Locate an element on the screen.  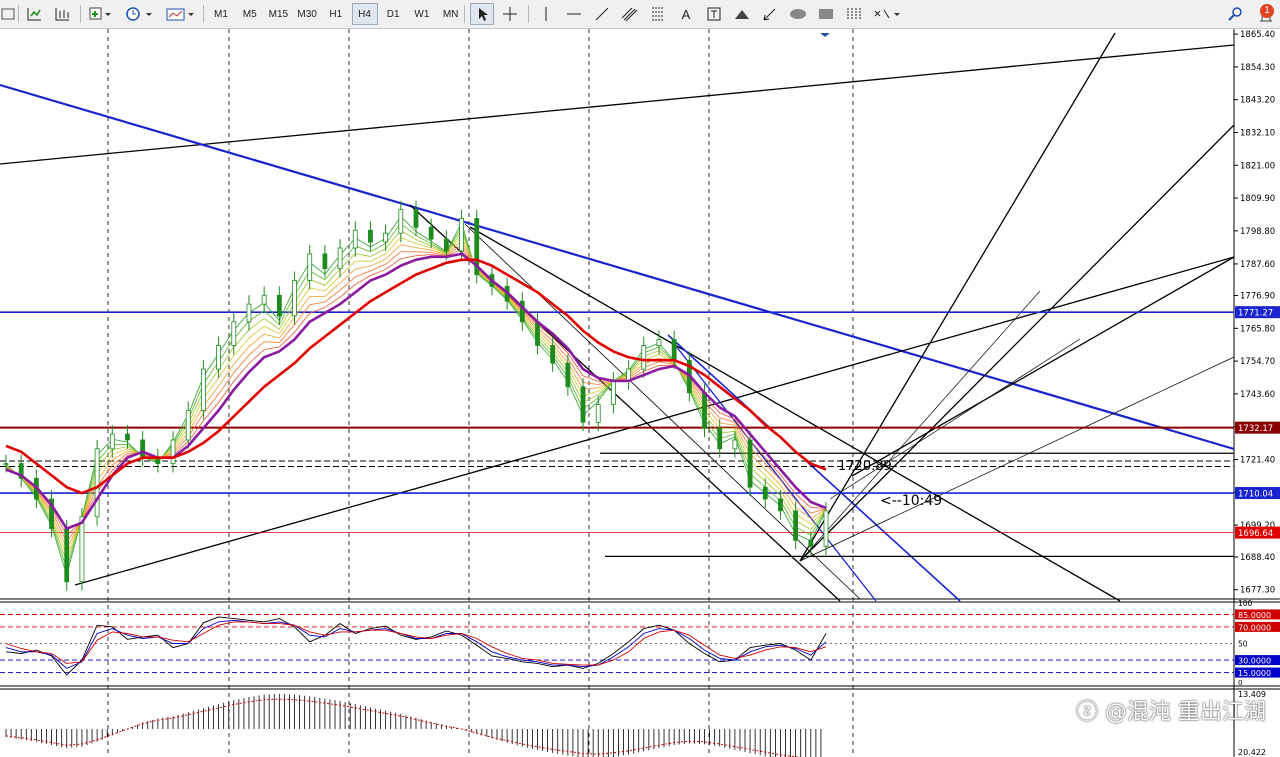
ytick-label: 1821.00 is located at coordinates (1257, 166).